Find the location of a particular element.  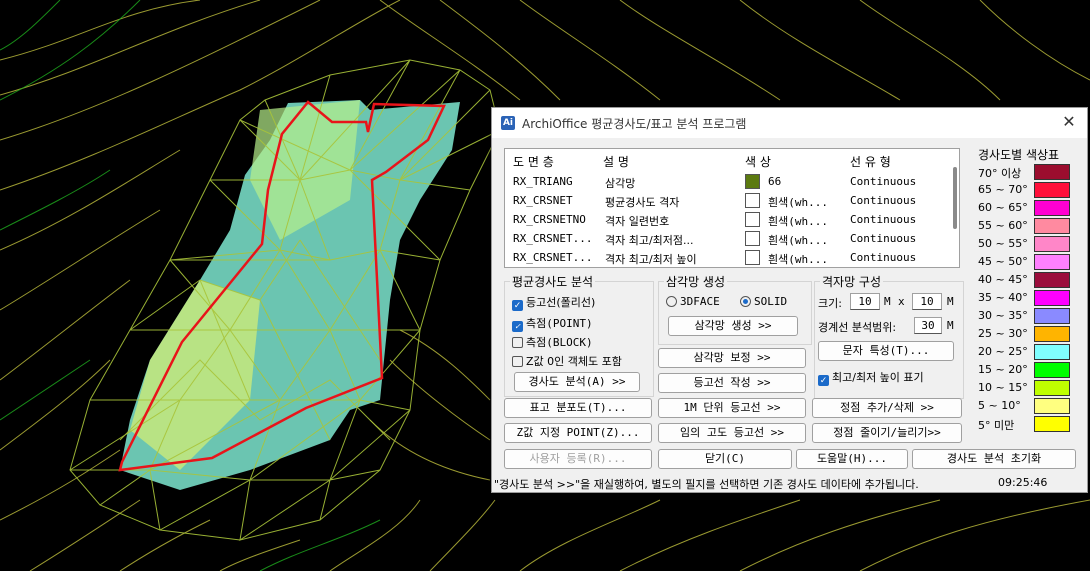

point-checkbox: ✓ 측점(POINT) is located at coordinates (552, 323).